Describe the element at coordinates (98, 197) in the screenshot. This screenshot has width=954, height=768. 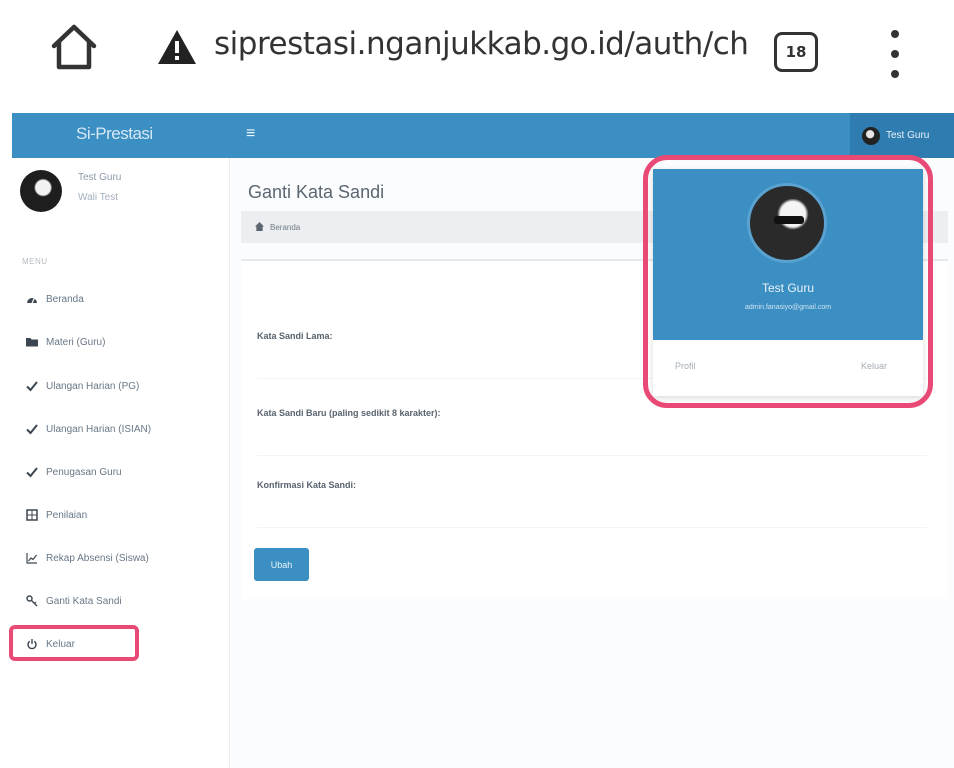
I see `sidebar-user-role: Wali Test` at that location.